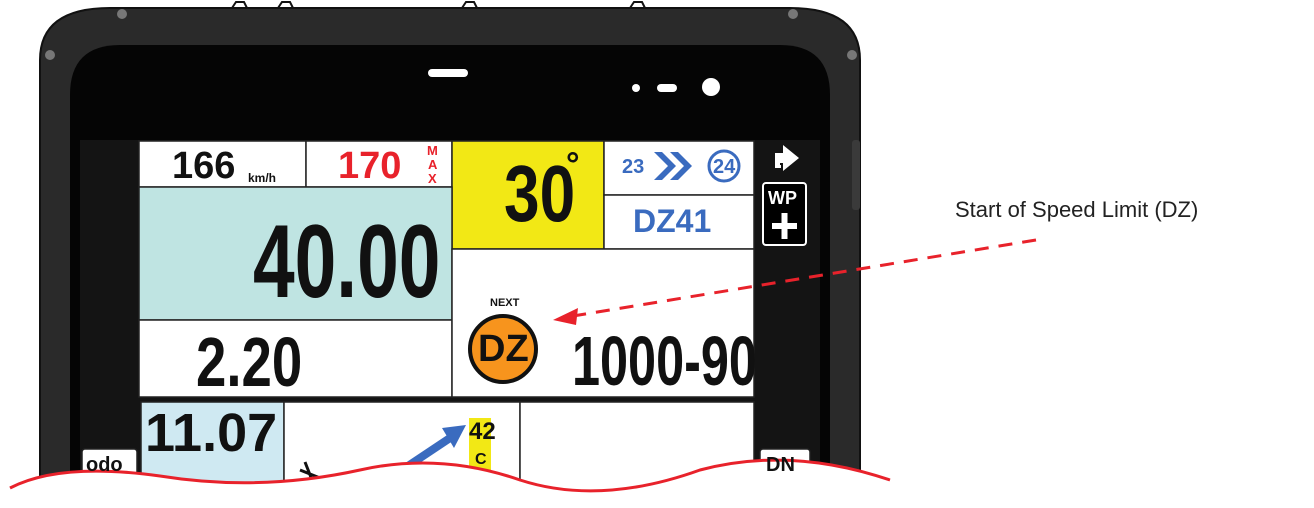 The width and height of the screenshot is (1314, 508). Describe the element at coordinates (573, 165) in the screenshot. I see `heading-degree: °` at that location.